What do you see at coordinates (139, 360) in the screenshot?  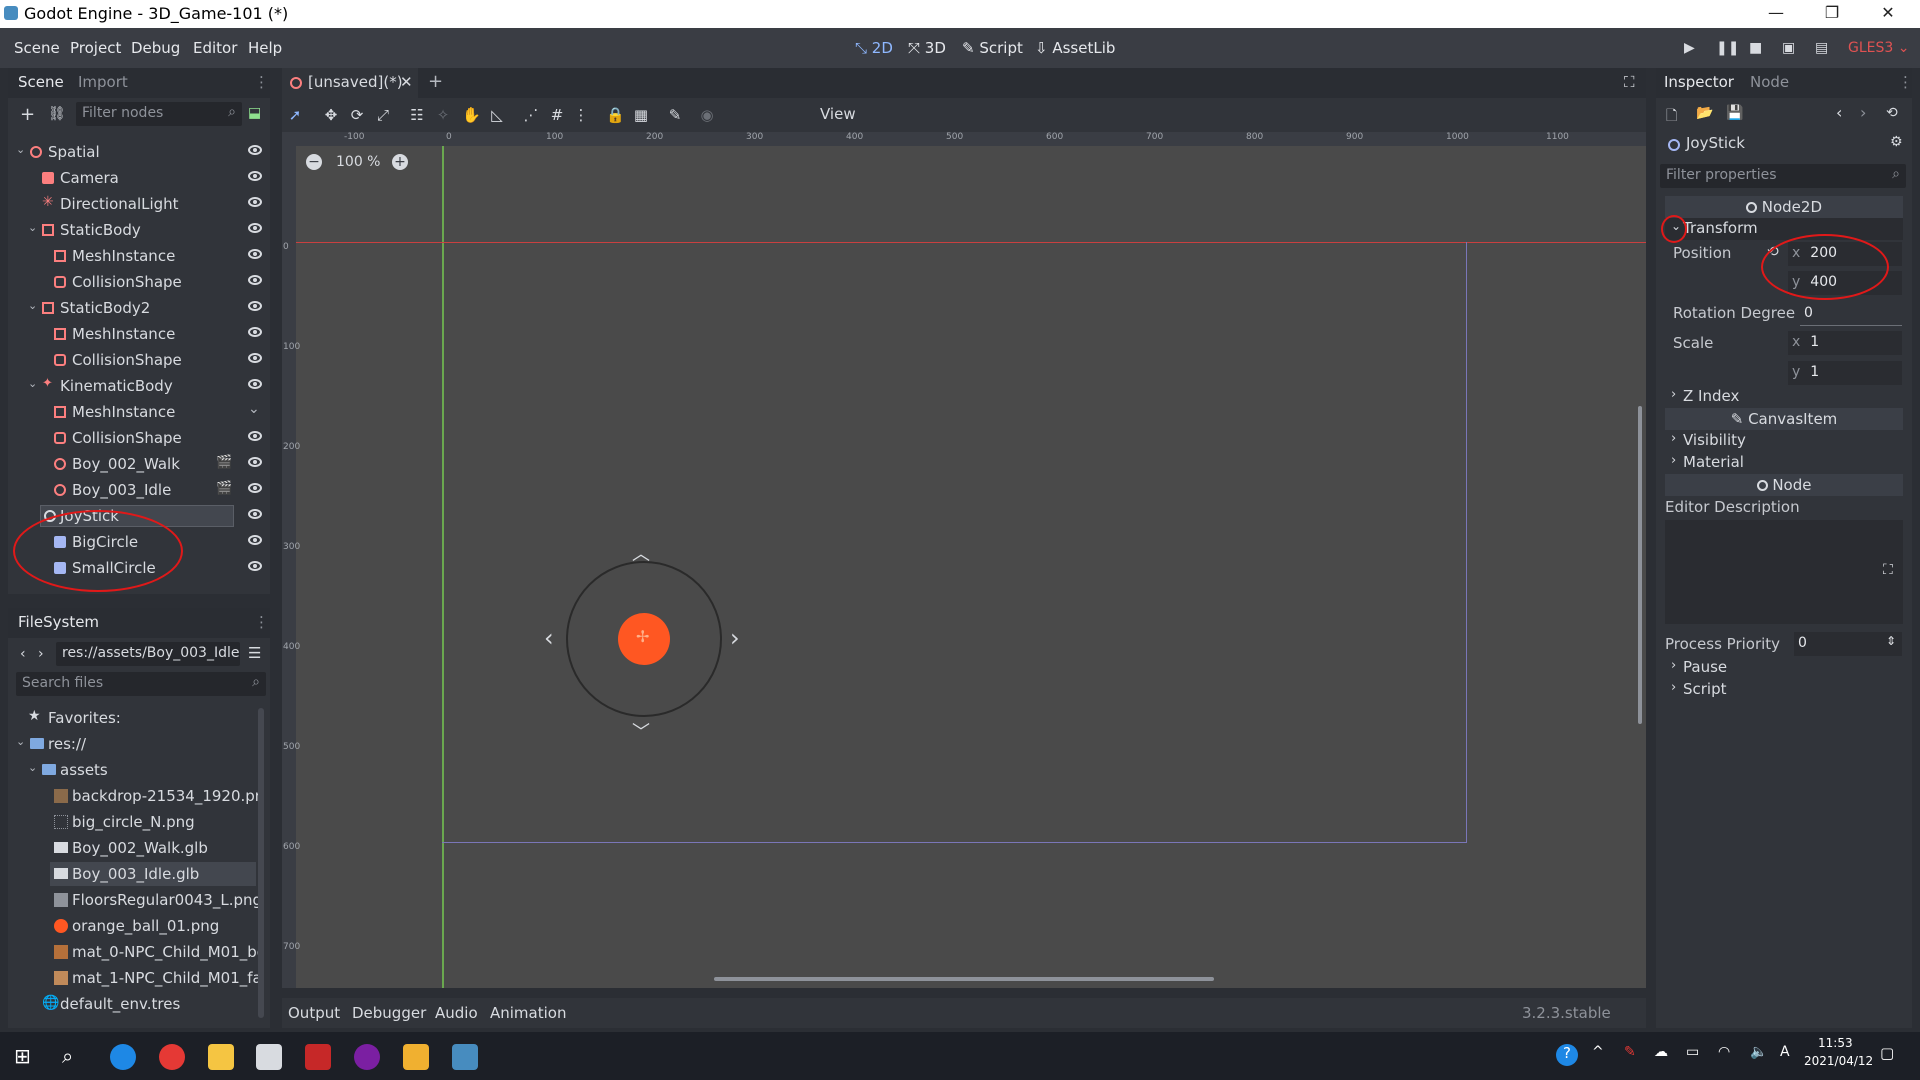 I see `tree-row-collisionshape: CollisionShape` at bounding box center [139, 360].